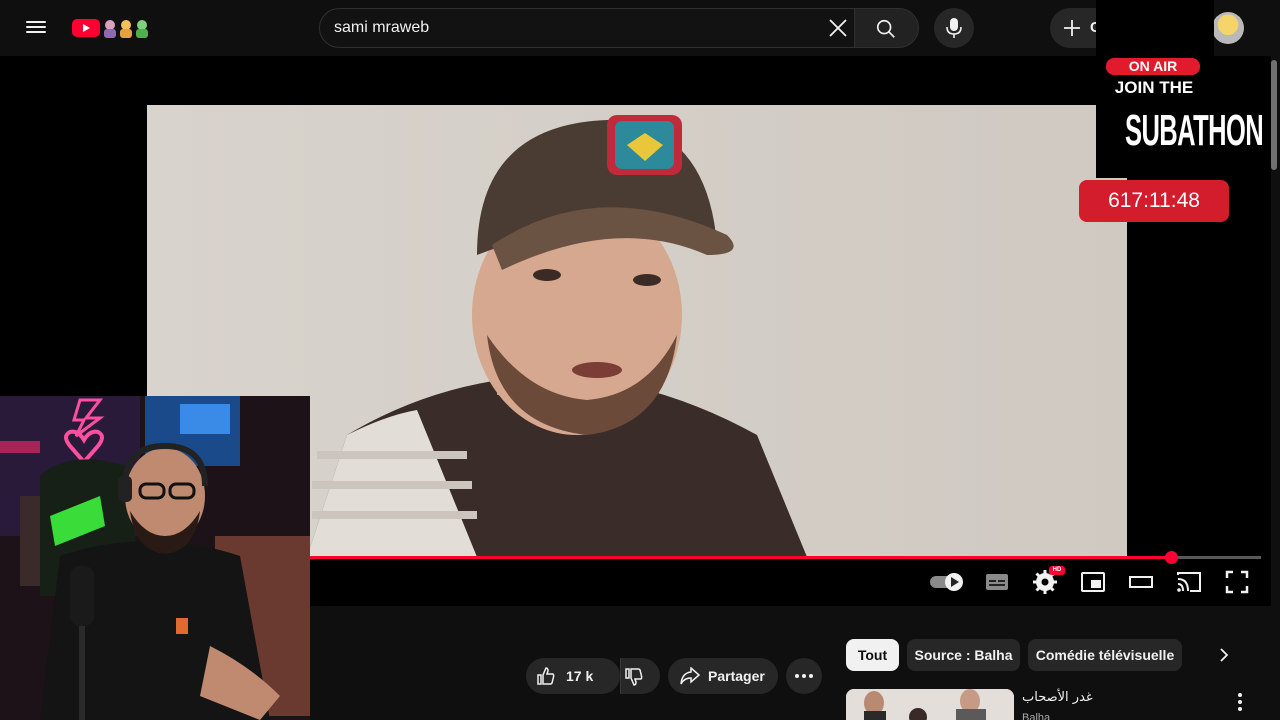 The image size is (1280, 720). I want to click on recommended-video-channel: Balha, so click(1036, 716).